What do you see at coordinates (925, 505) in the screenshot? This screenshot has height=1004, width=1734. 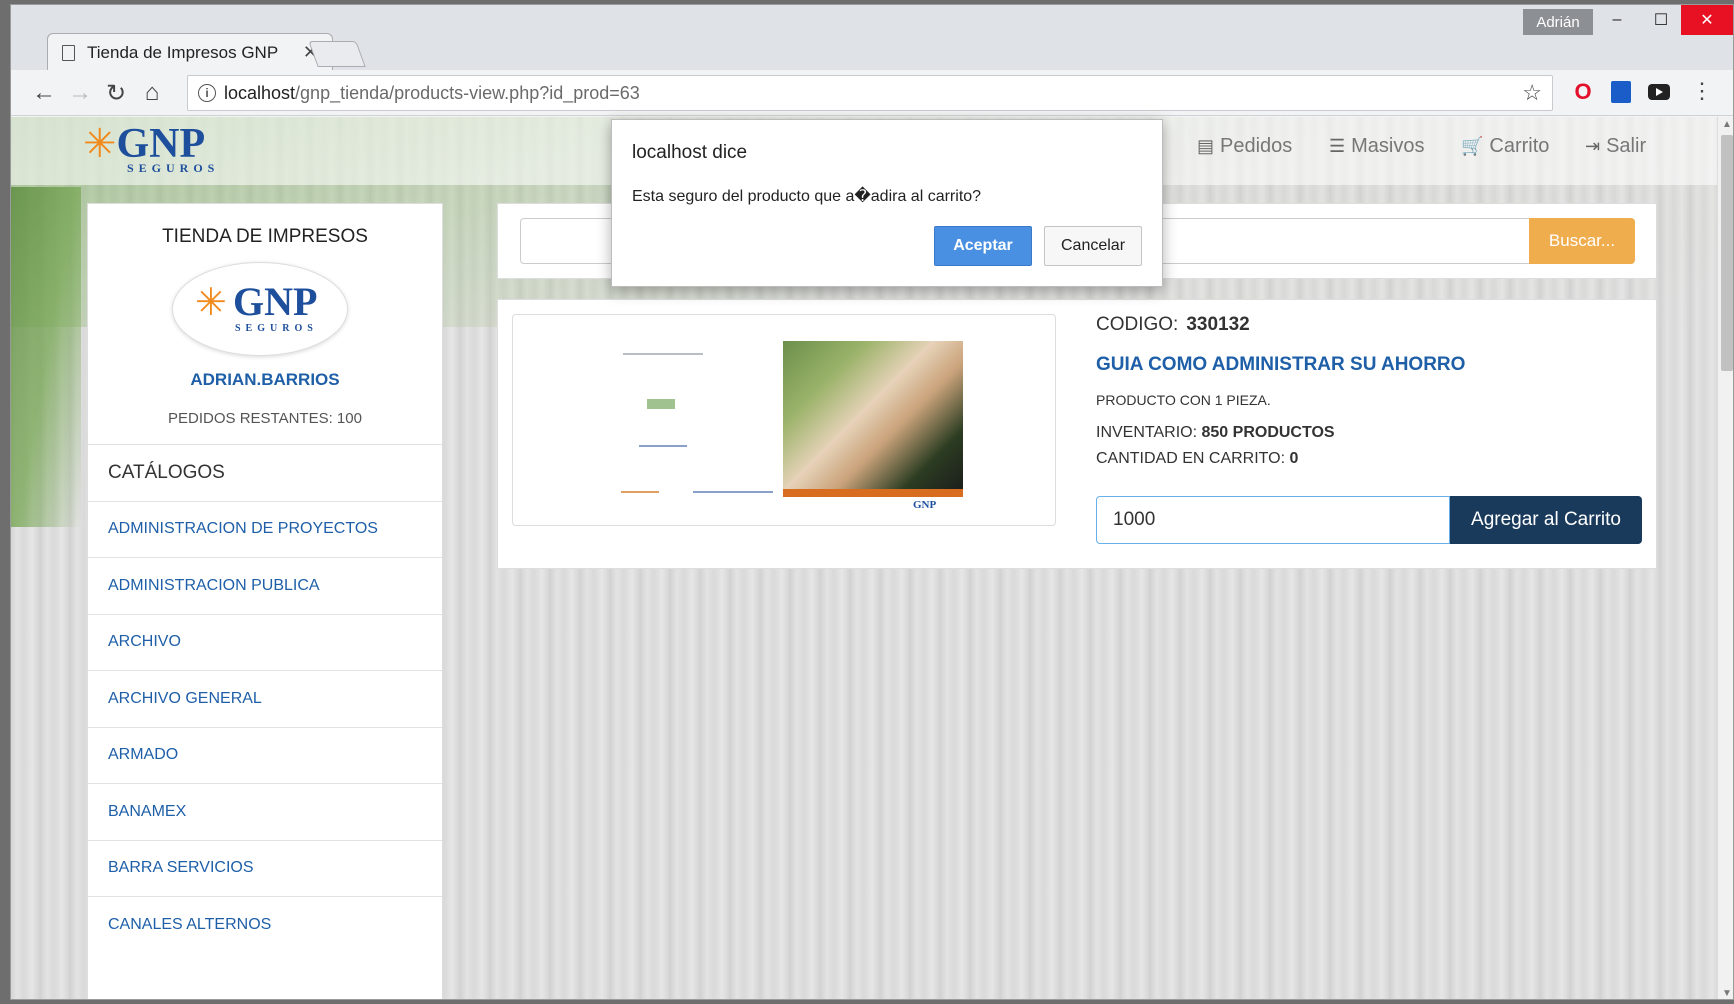 I see `brochure-logo: GNP` at bounding box center [925, 505].